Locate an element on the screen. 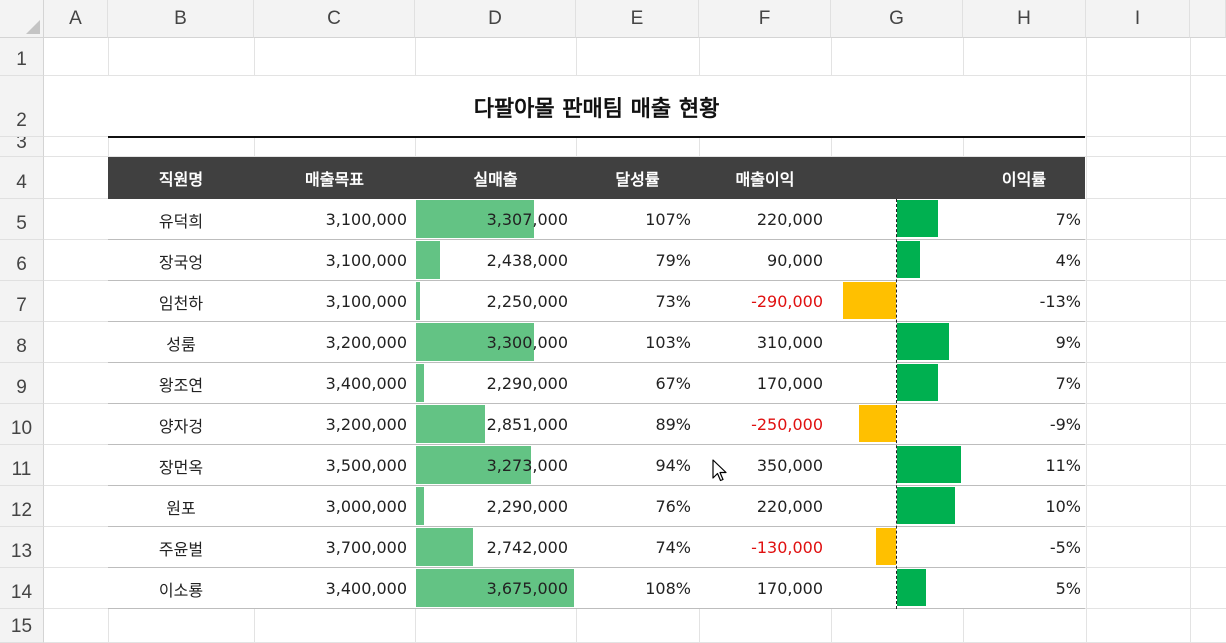 The width and height of the screenshot is (1226, 643). cell-name: 장국엉 is located at coordinates (181, 260).